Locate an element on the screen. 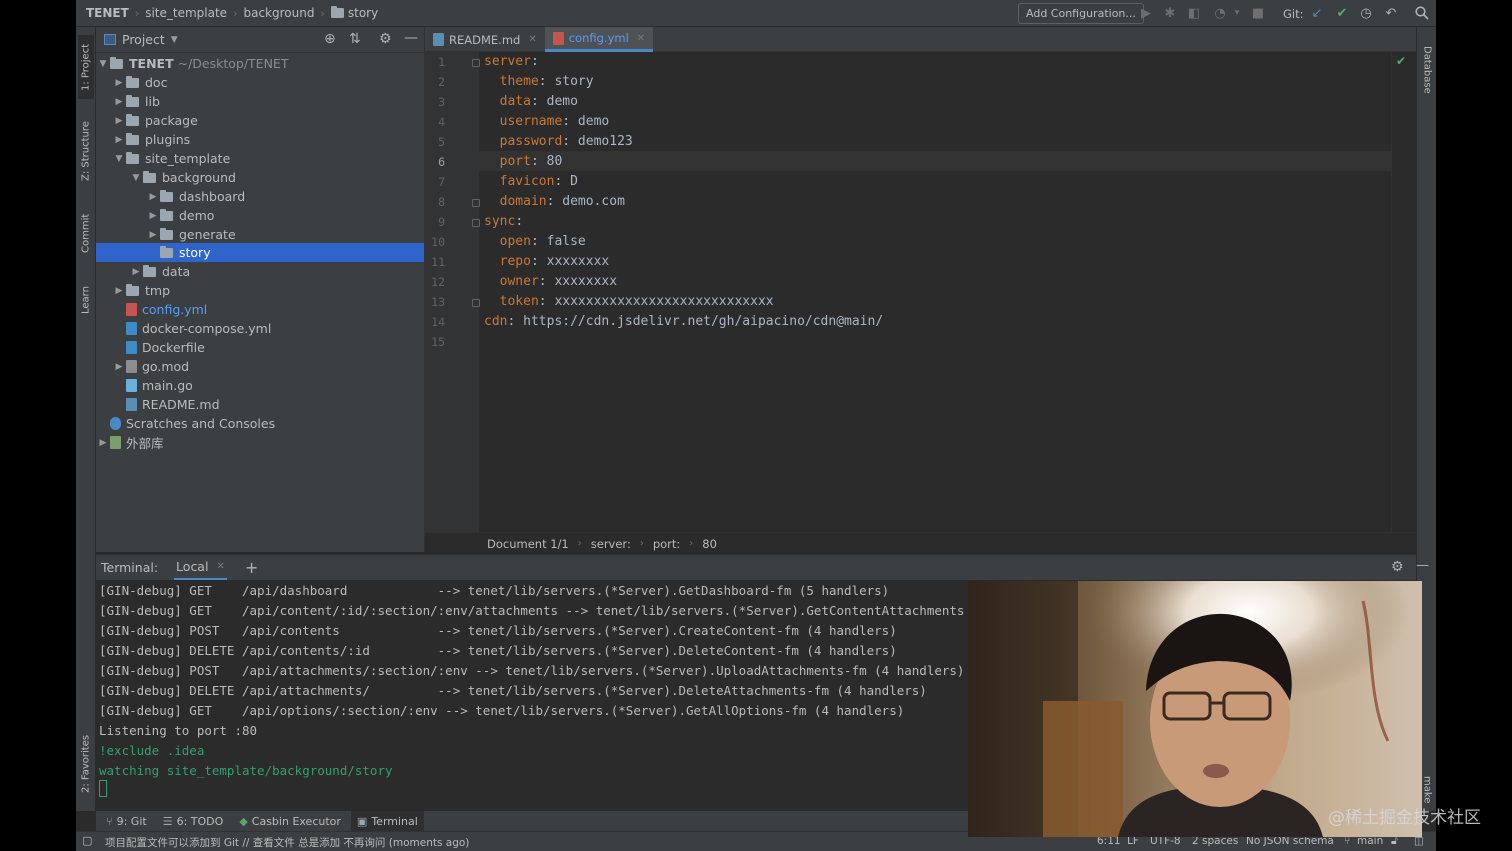 This screenshot has width=1512, height=851. tree-item-label: plugins is located at coordinates (168, 139).